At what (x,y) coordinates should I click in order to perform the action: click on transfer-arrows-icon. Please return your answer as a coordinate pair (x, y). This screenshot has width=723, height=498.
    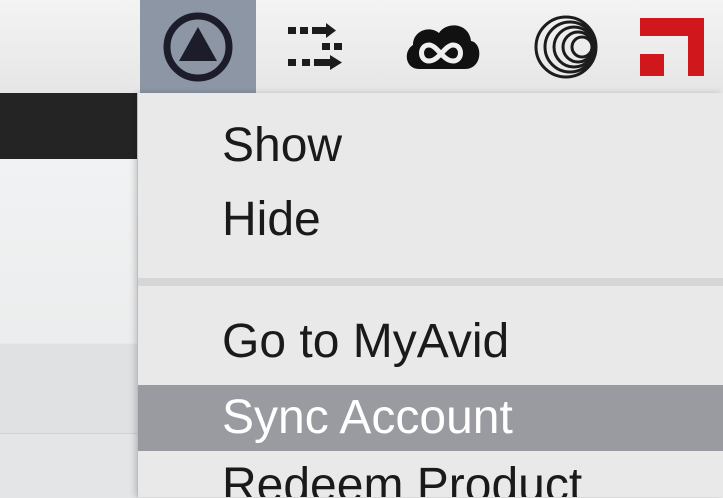
    Looking at the image, I should click on (315, 46).